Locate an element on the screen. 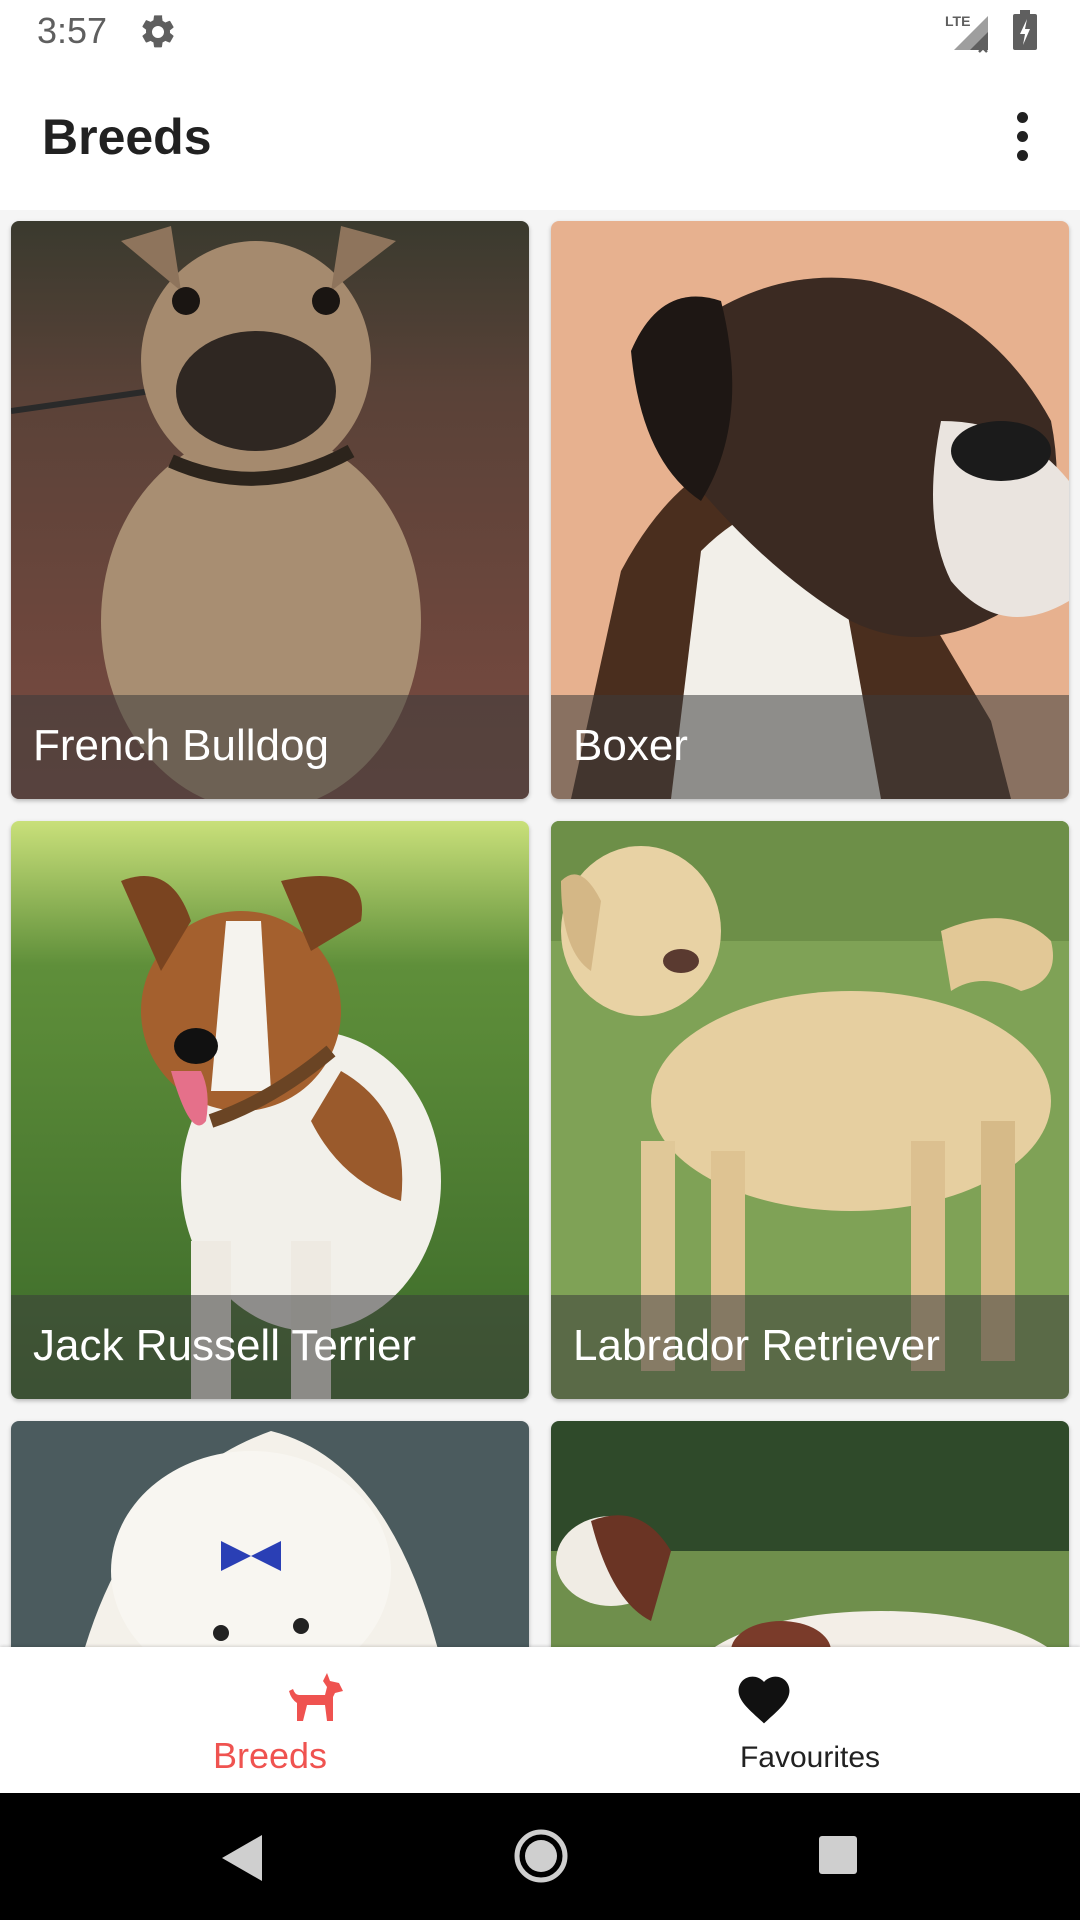 The image size is (1080, 1920). bottom-navigation: Breeds Favourites is located at coordinates (540, 1720).